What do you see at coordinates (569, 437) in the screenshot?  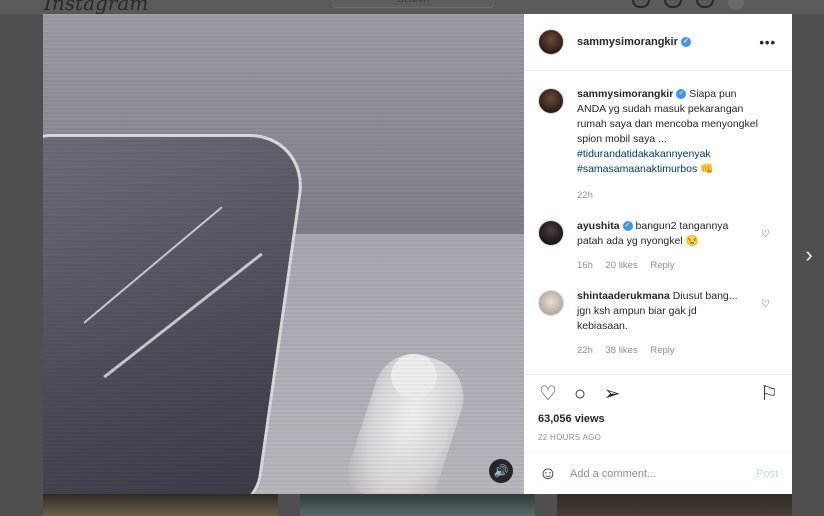 I see `post-time: 22 HOURS AGO` at bounding box center [569, 437].